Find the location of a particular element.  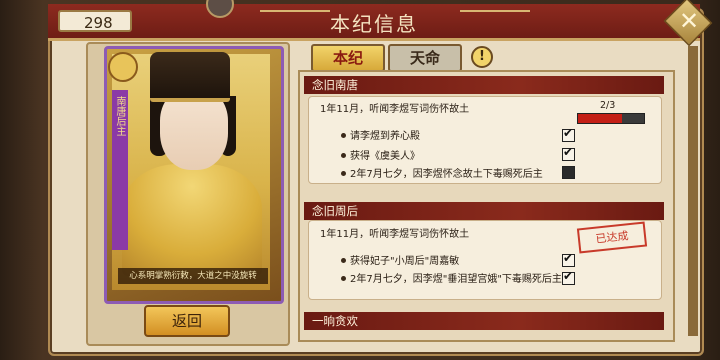

character-robe is located at coordinates (192, 220).